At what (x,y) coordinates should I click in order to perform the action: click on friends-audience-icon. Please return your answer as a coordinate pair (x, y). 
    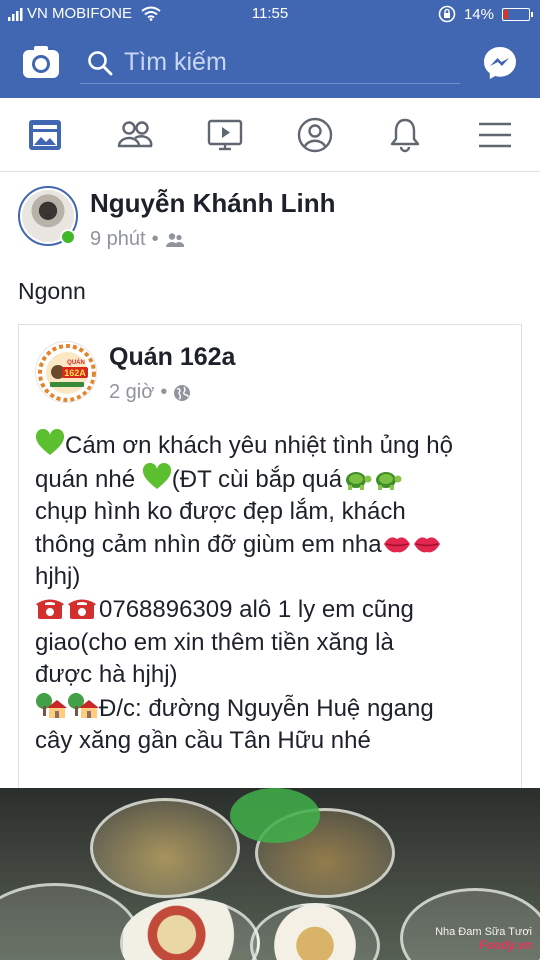
    Looking at the image, I should click on (175, 240).